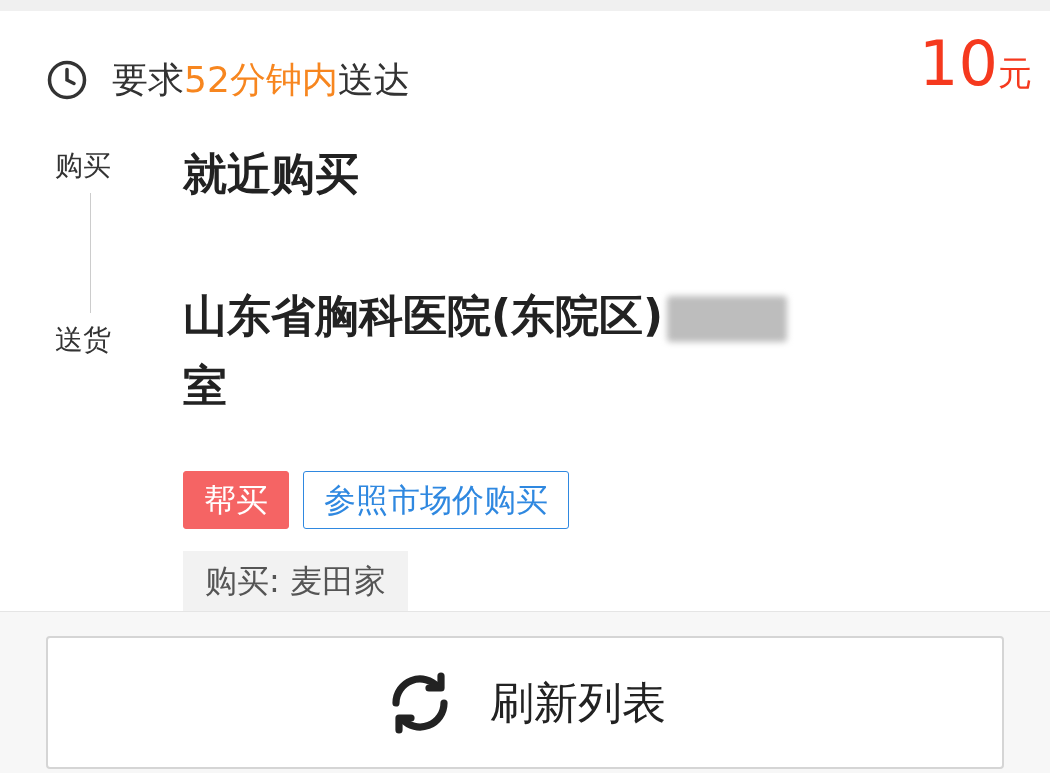 This screenshot has width=1050, height=773. I want to click on clock-icon, so click(67, 80).